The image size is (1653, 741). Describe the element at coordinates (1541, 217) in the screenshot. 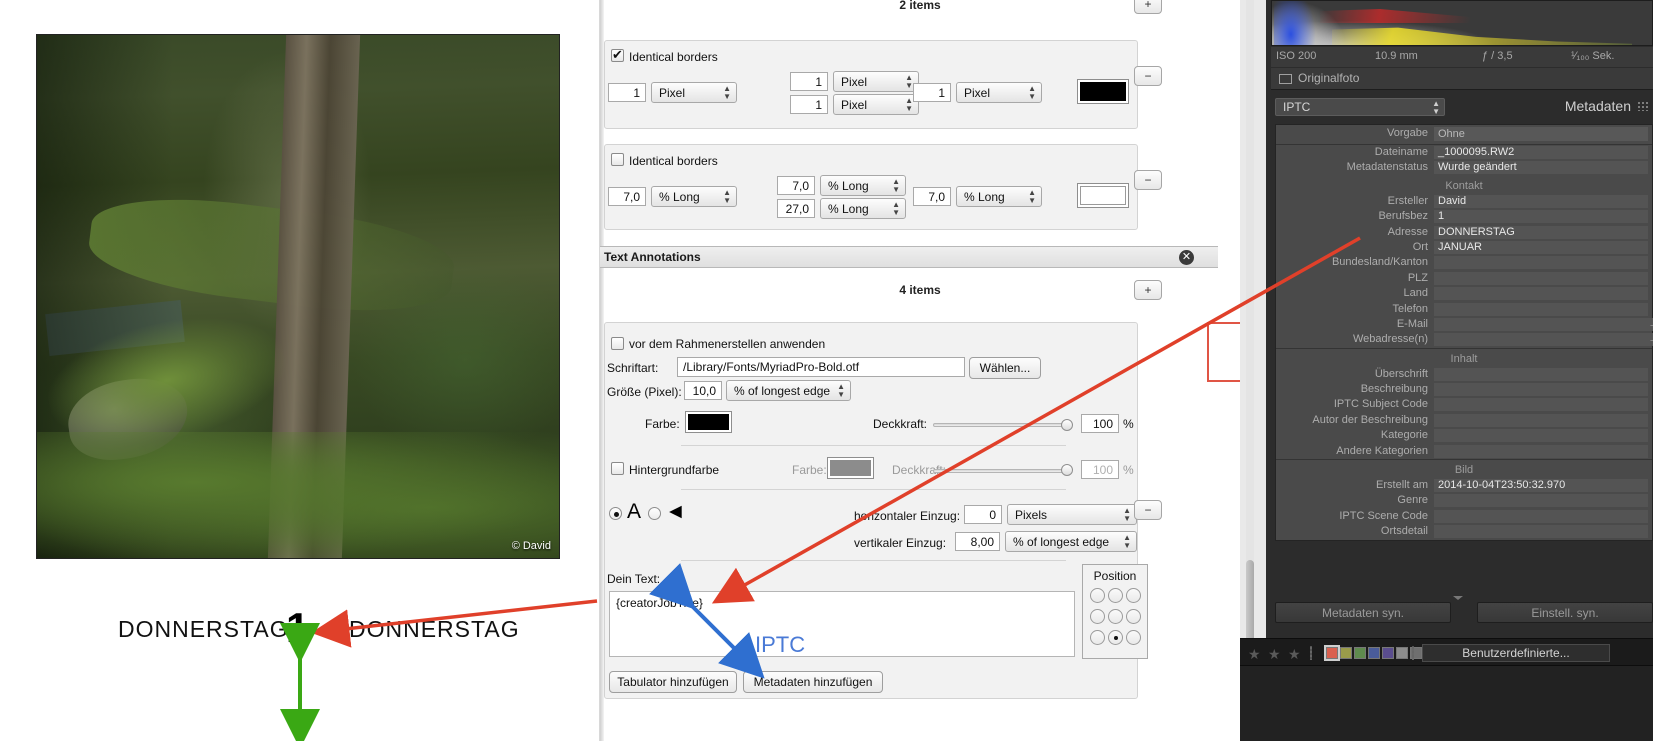

I see `metadata-row-value: 1` at that location.